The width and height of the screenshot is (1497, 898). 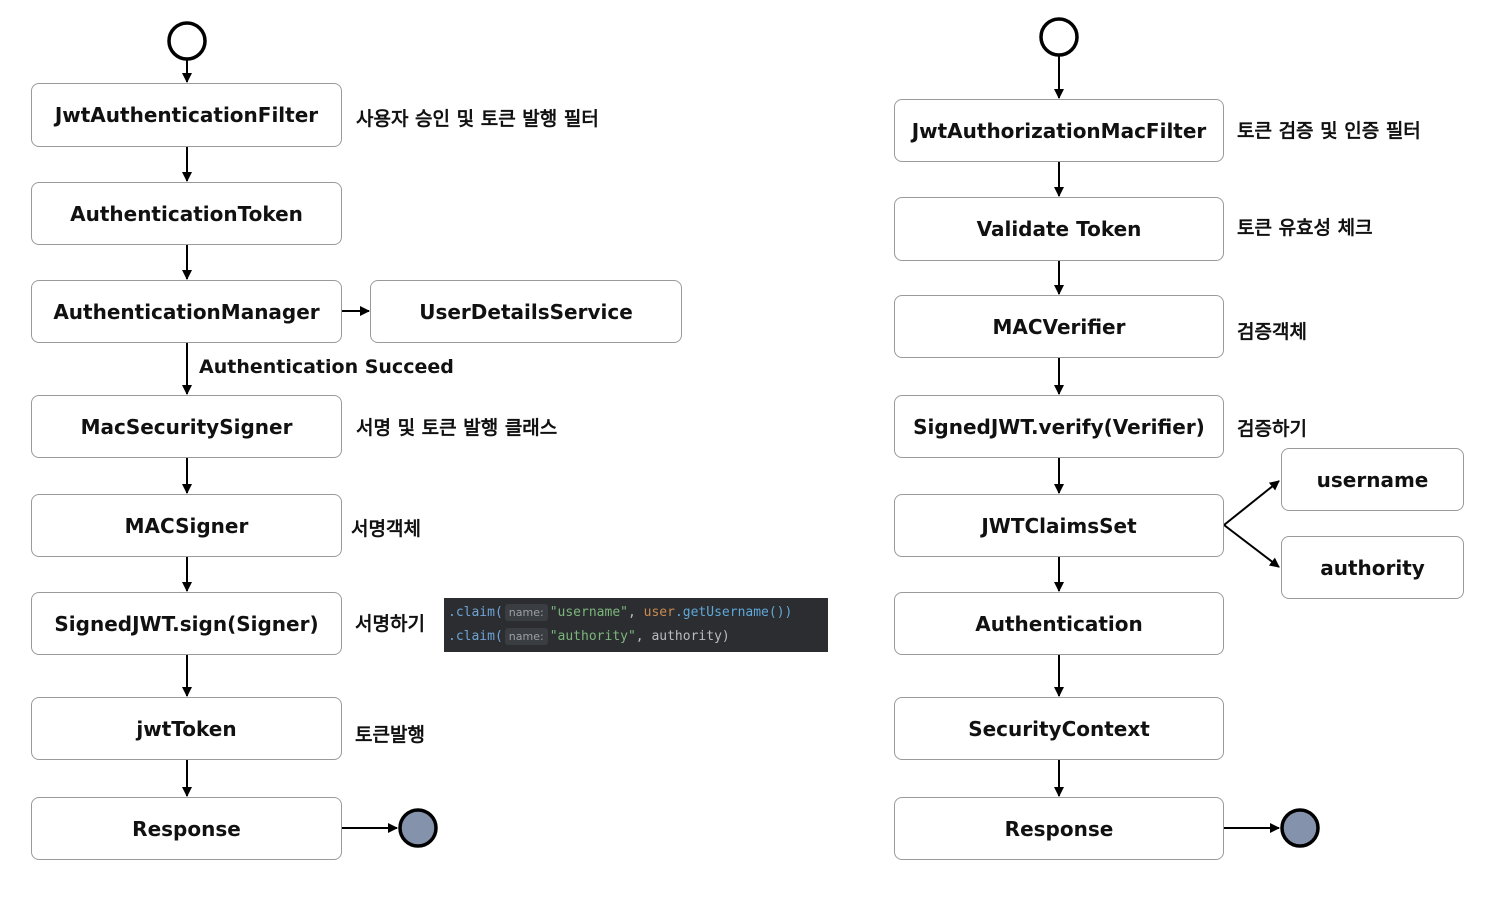 I want to click on node-mac-verifier: MACVerifier, so click(x=1059, y=326).